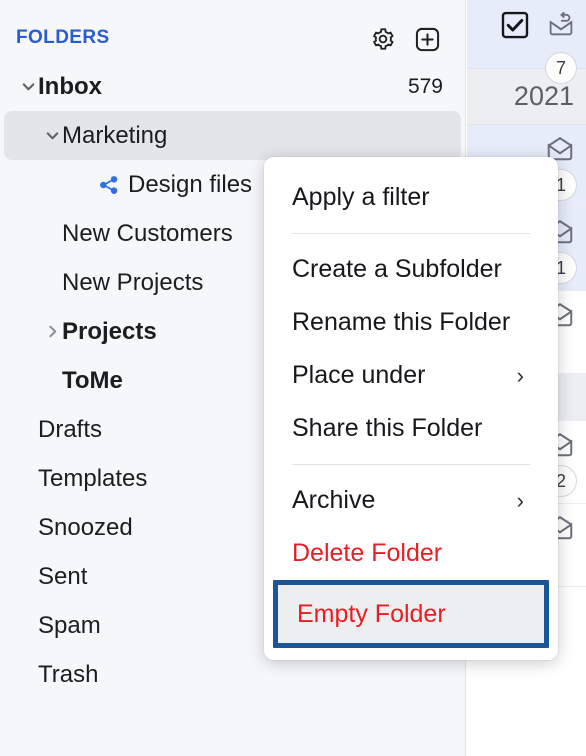 The width and height of the screenshot is (586, 756). What do you see at coordinates (405, 39) in the screenshot?
I see `sidebar-header-actions` at bounding box center [405, 39].